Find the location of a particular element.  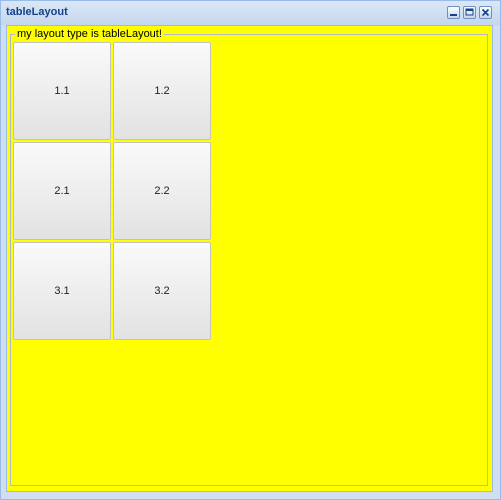

close-icon is located at coordinates (485, 12).